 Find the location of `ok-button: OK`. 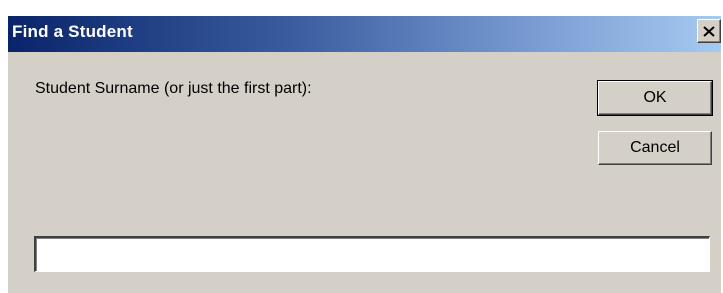

ok-button: OK is located at coordinates (655, 98).